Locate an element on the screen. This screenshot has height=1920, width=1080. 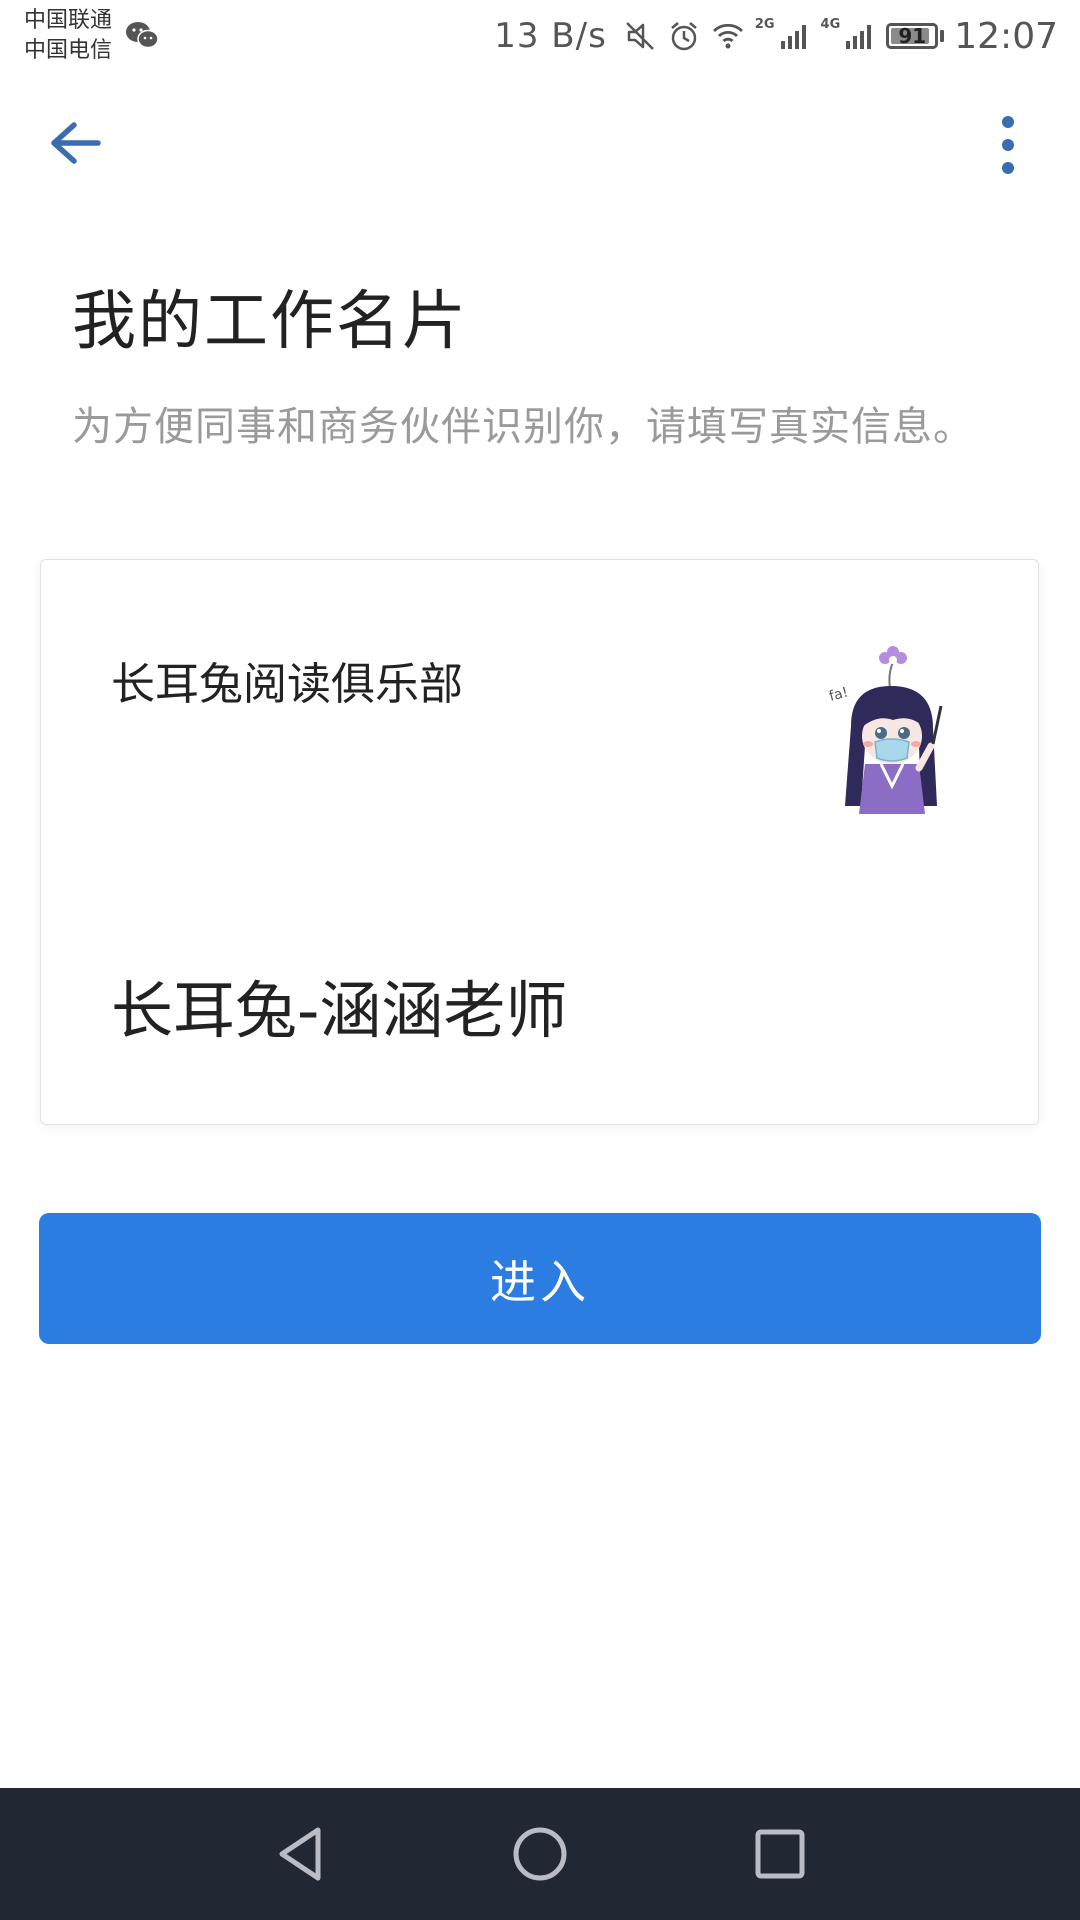
net-speed: 13 B/s is located at coordinates (550, 36).